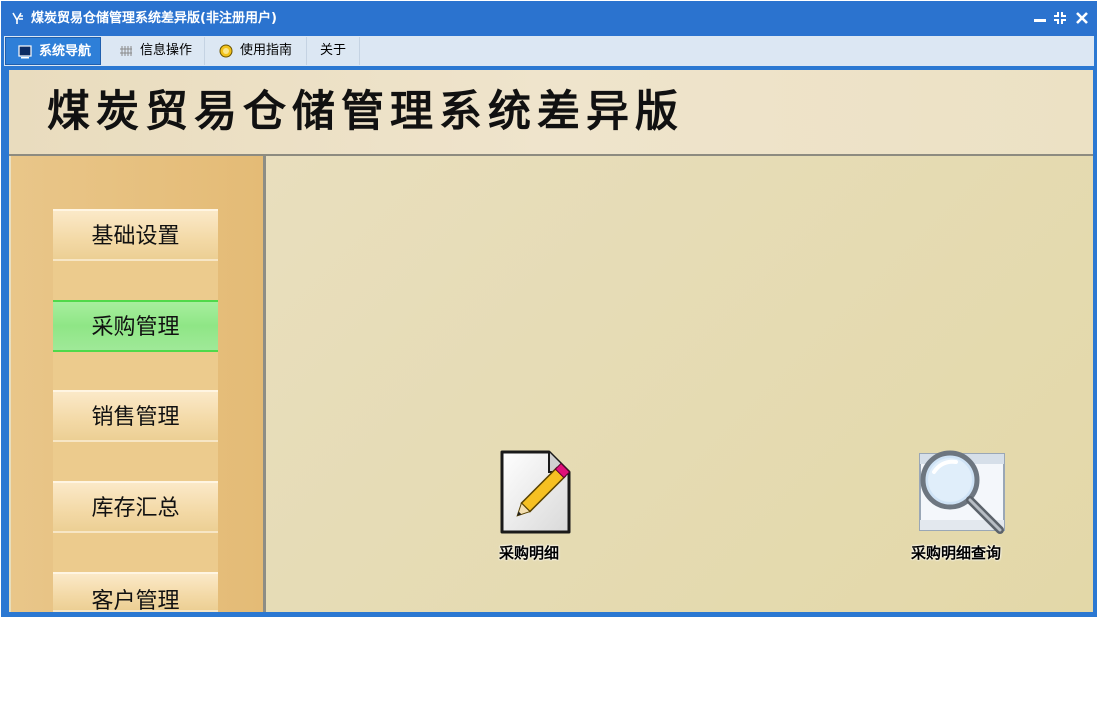 This screenshot has height=723, width=1099. I want to click on sidebar-item-label: 客户管理, so click(135, 600).